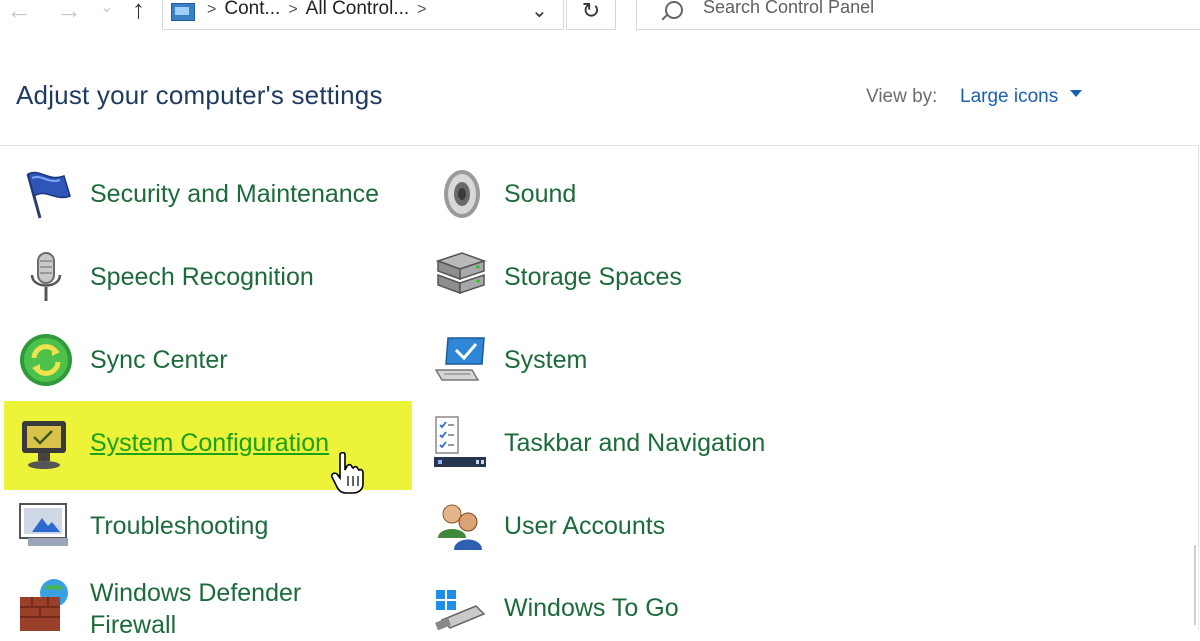 The width and height of the screenshot is (1200, 641). I want to click on arrow-left-icon: ←, so click(19, 13).